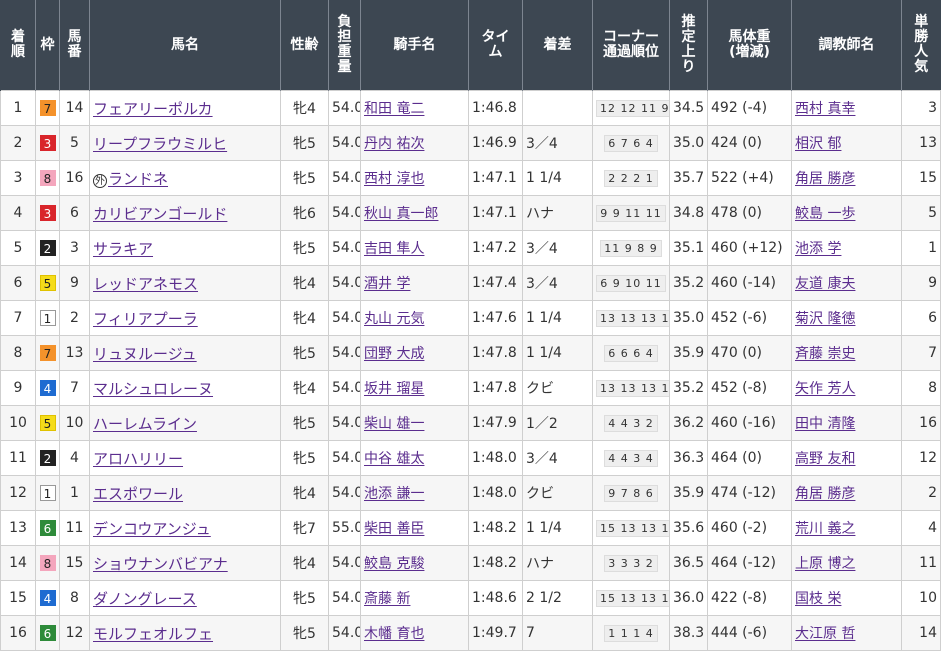  Describe the element at coordinates (47, 353) in the screenshot. I see `waku-cell: 7` at that location.